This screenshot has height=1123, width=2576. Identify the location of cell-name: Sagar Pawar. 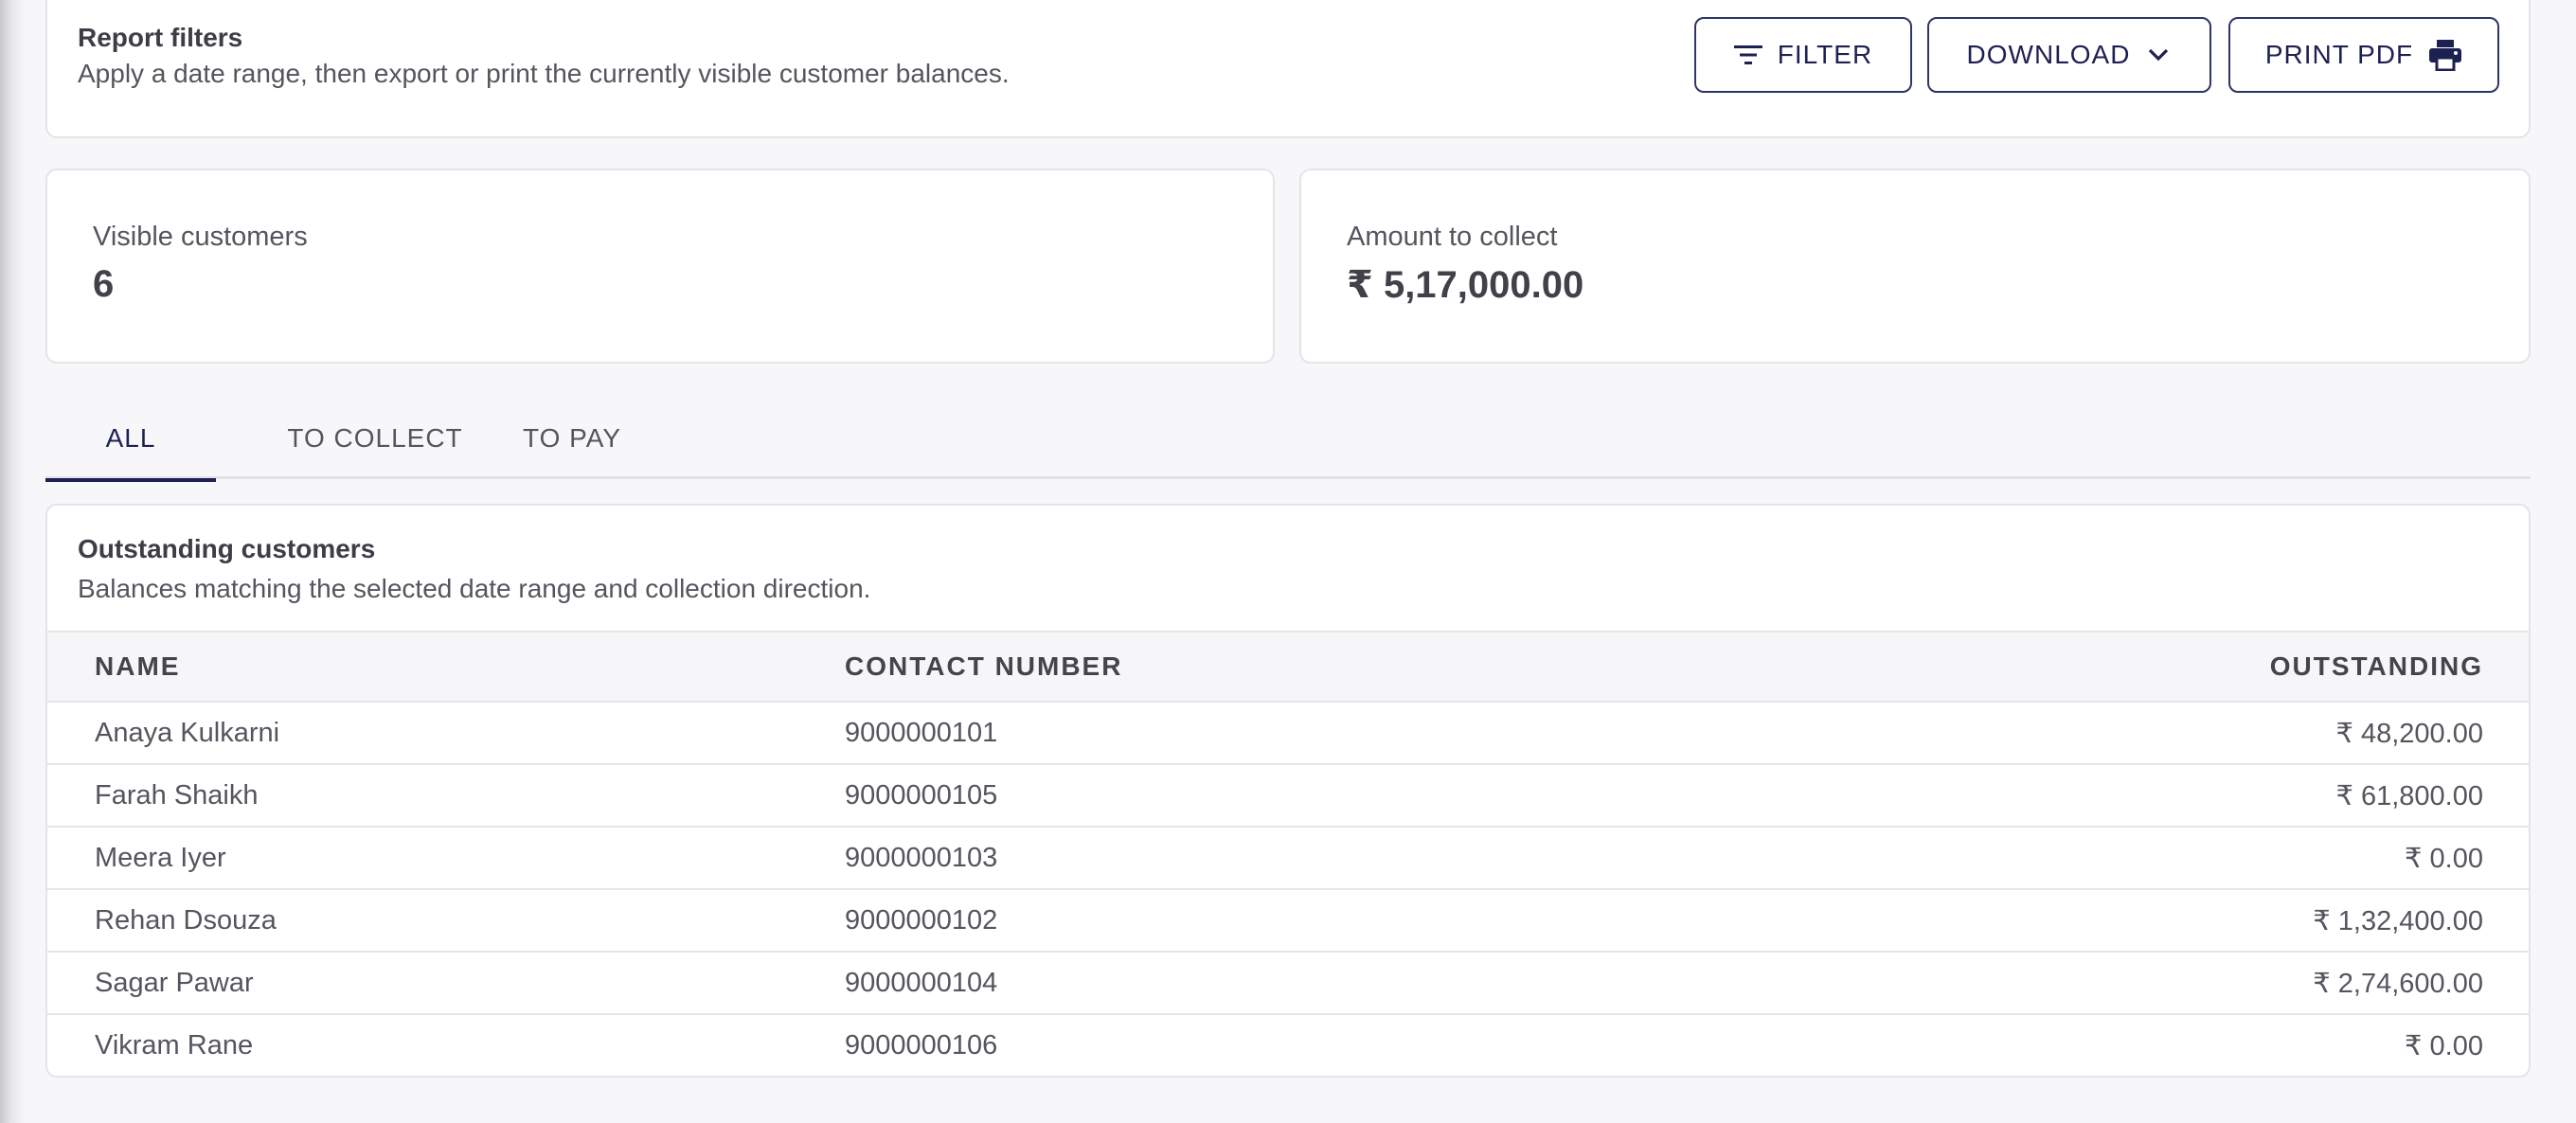
(446, 983).